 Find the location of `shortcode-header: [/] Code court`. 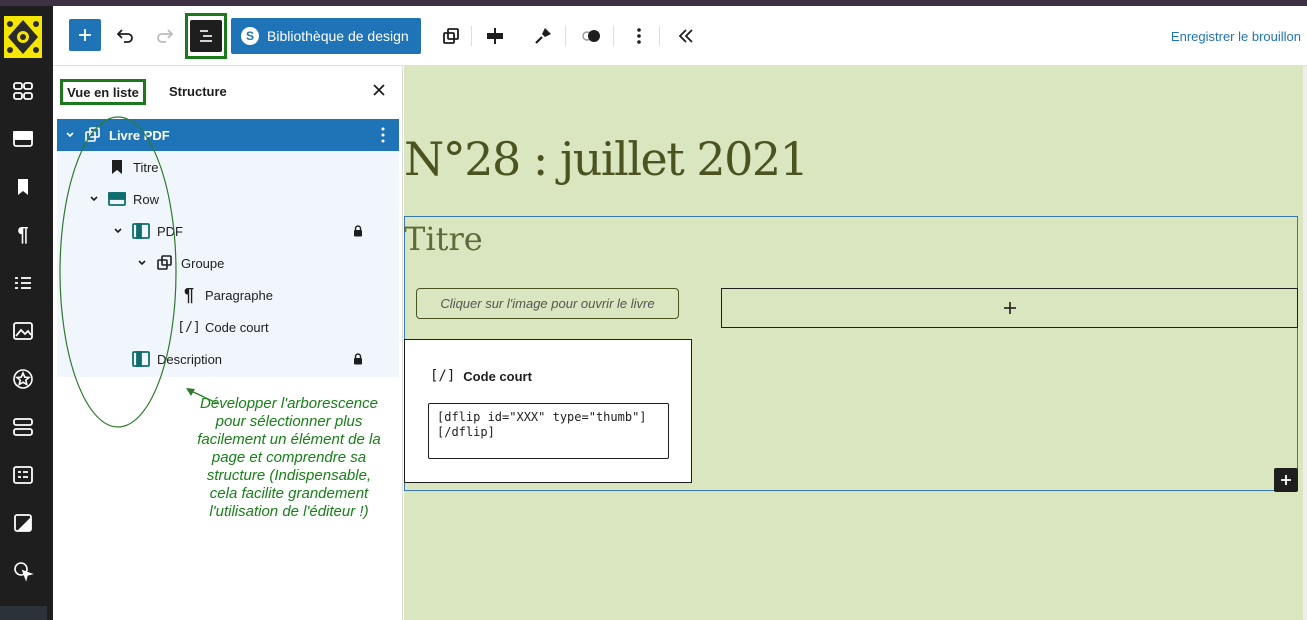

shortcode-header: [/] Code court is located at coordinates (481, 376).